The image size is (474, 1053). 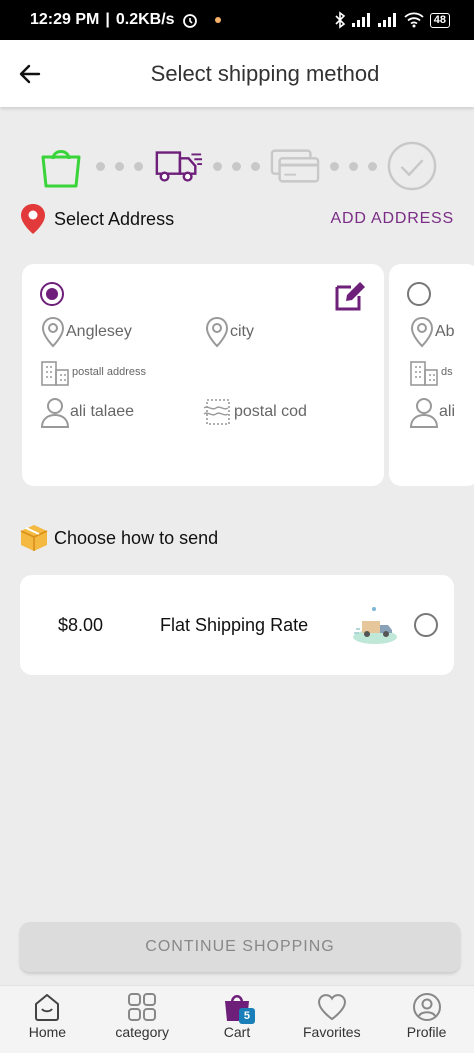 What do you see at coordinates (237, 219) in the screenshot?
I see `address-section-header: Select Address ADD ADDRESS` at bounding box center [237, 219].